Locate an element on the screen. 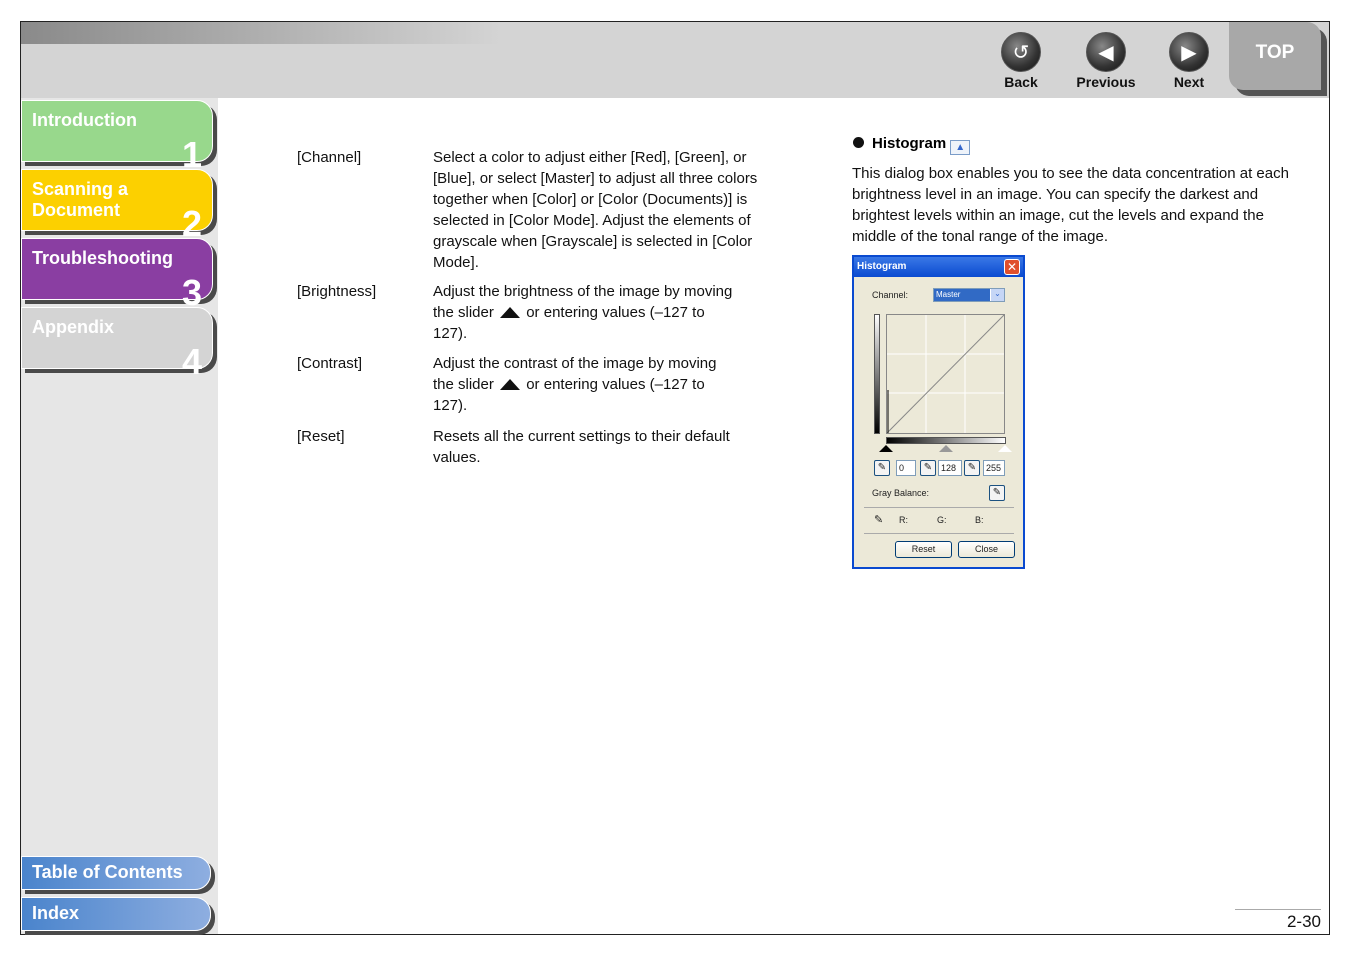 This screenshot has height=954, width=1351. histogram-graph is located at coordinates (945, 374).